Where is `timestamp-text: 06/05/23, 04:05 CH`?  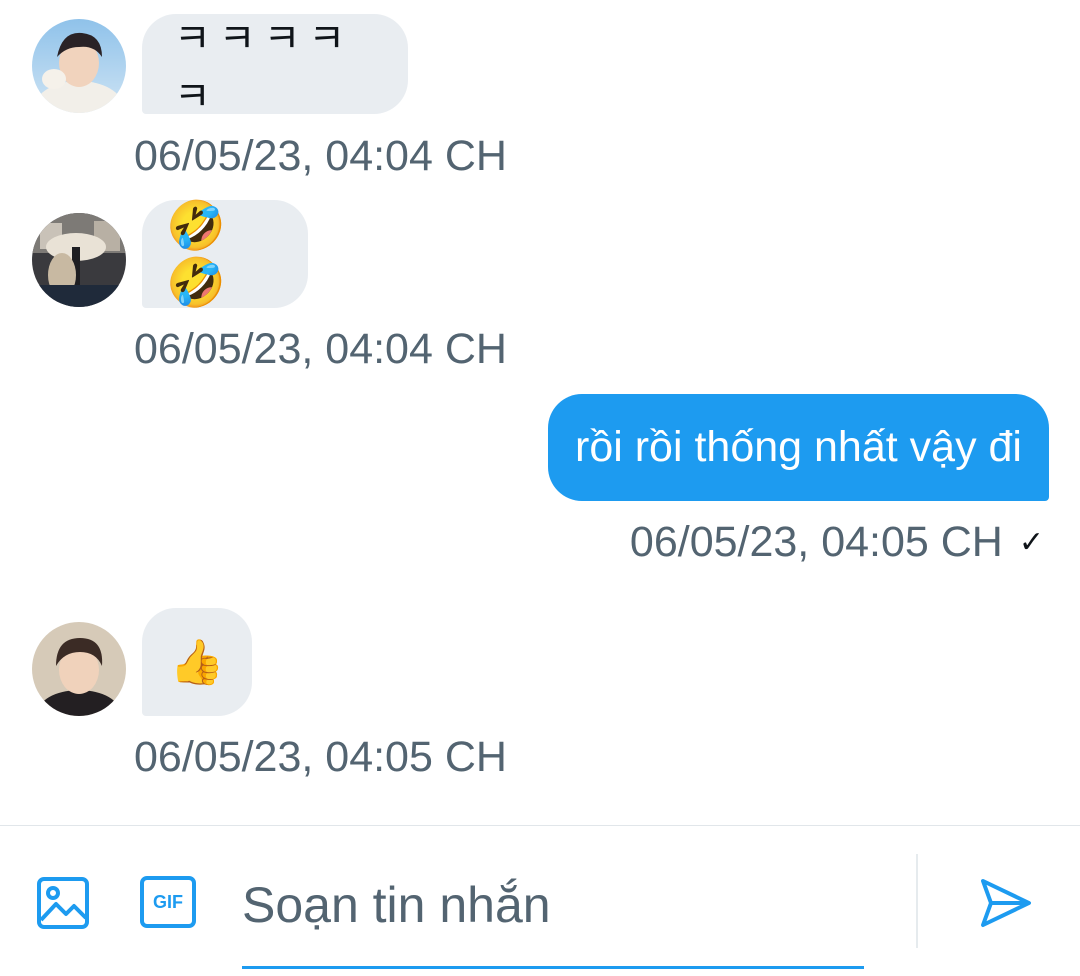 timestamp-text: 06/05/23, 04:05 CH is located at coordinates (816, 542).